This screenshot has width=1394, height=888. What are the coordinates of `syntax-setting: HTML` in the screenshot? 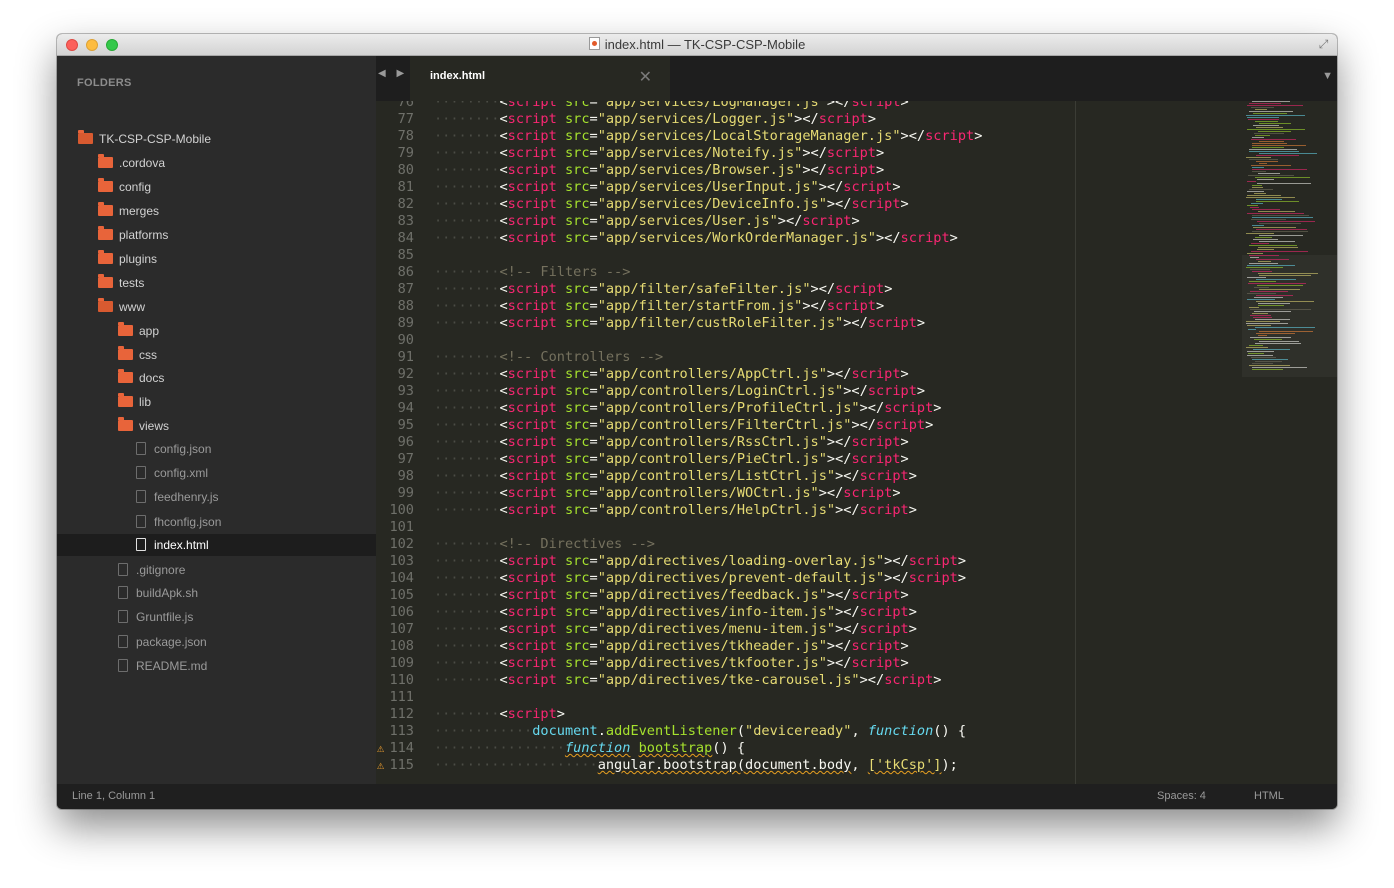 It's located at (1269, 796).